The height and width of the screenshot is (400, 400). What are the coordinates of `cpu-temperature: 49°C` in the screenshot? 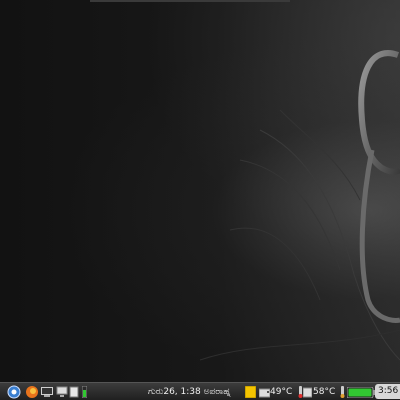 It's located at (281, 392).